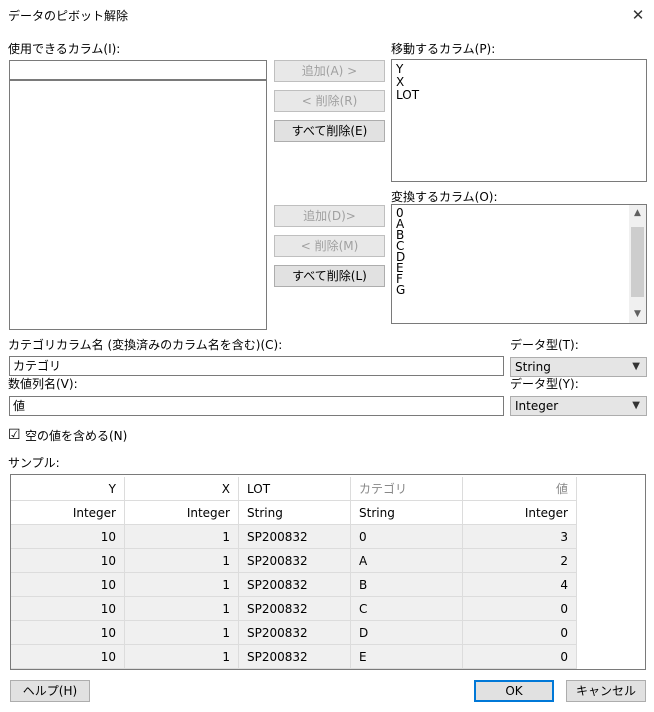  I want to click on column-header-category: カテゴリ, so click(407, 489).